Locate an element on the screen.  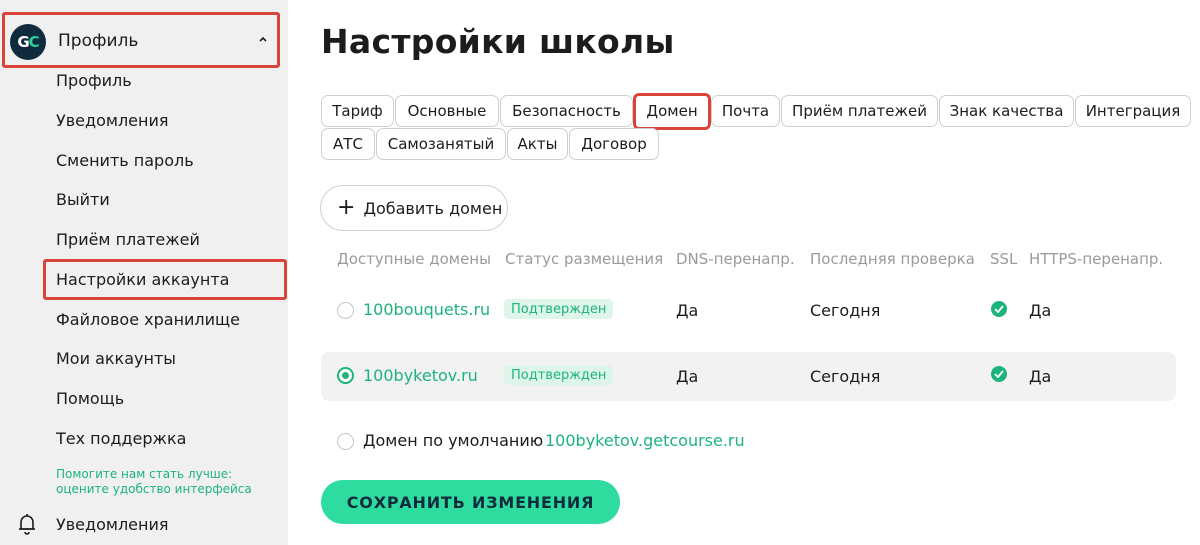
tab-integration: Интеграция is located at coordinates (1133, 111).